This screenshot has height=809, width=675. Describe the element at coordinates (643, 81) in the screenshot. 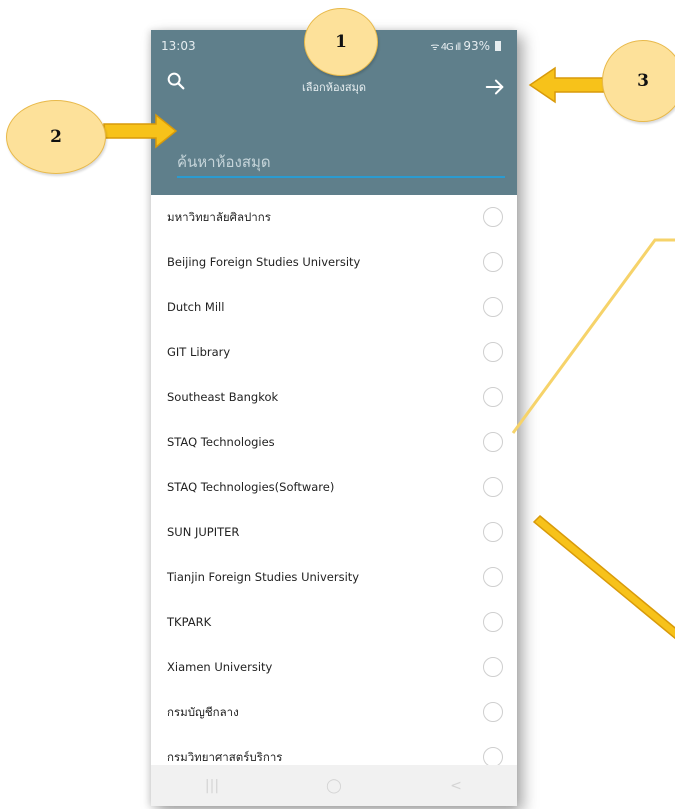

I see `callout-3-label: 3` at that location.